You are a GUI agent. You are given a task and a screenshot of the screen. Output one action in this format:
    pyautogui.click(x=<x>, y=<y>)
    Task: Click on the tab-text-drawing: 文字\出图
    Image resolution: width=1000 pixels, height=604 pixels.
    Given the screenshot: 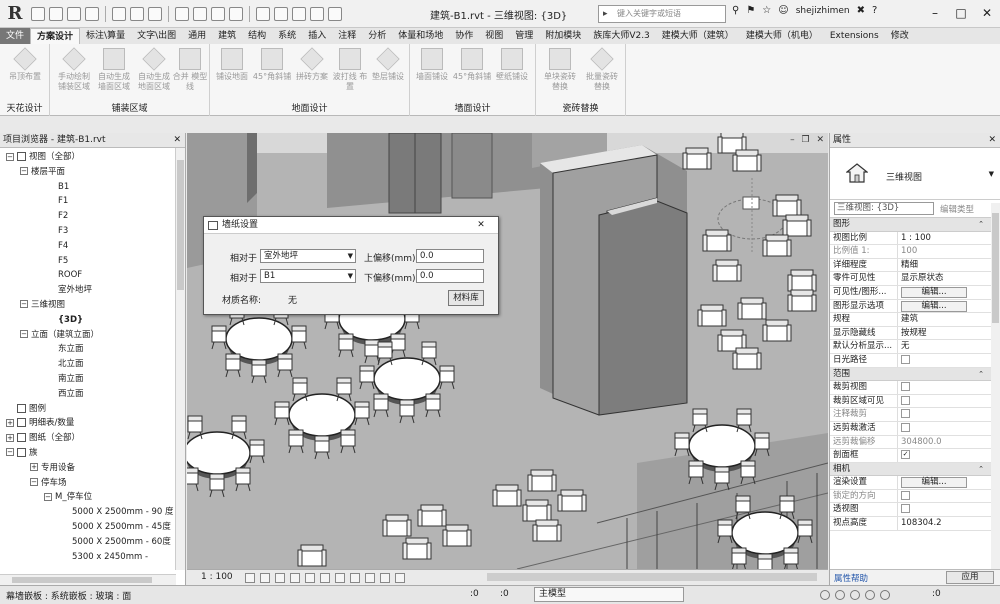 What is the action you would take?
    pyautogui.click(x=156, y=36)
    